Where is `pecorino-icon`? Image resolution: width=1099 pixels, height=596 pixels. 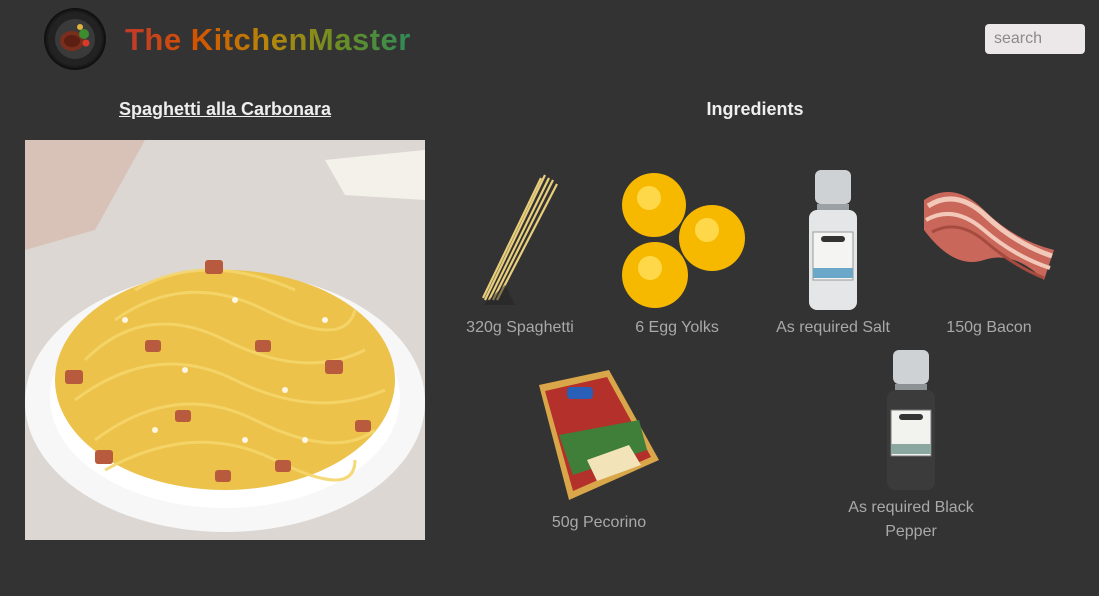 pecorino-icon is located at coordinates (599, 435).